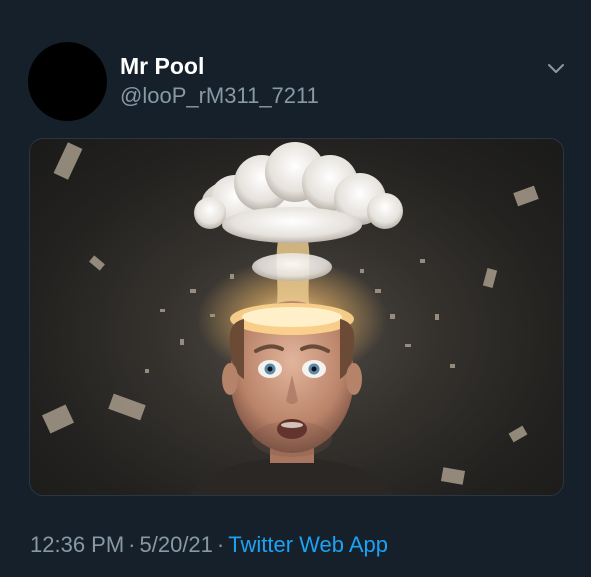  Describe the element at coordinates (77, 544) in the screenshot. I see `tweet-time: 12:36 PM` at that location.